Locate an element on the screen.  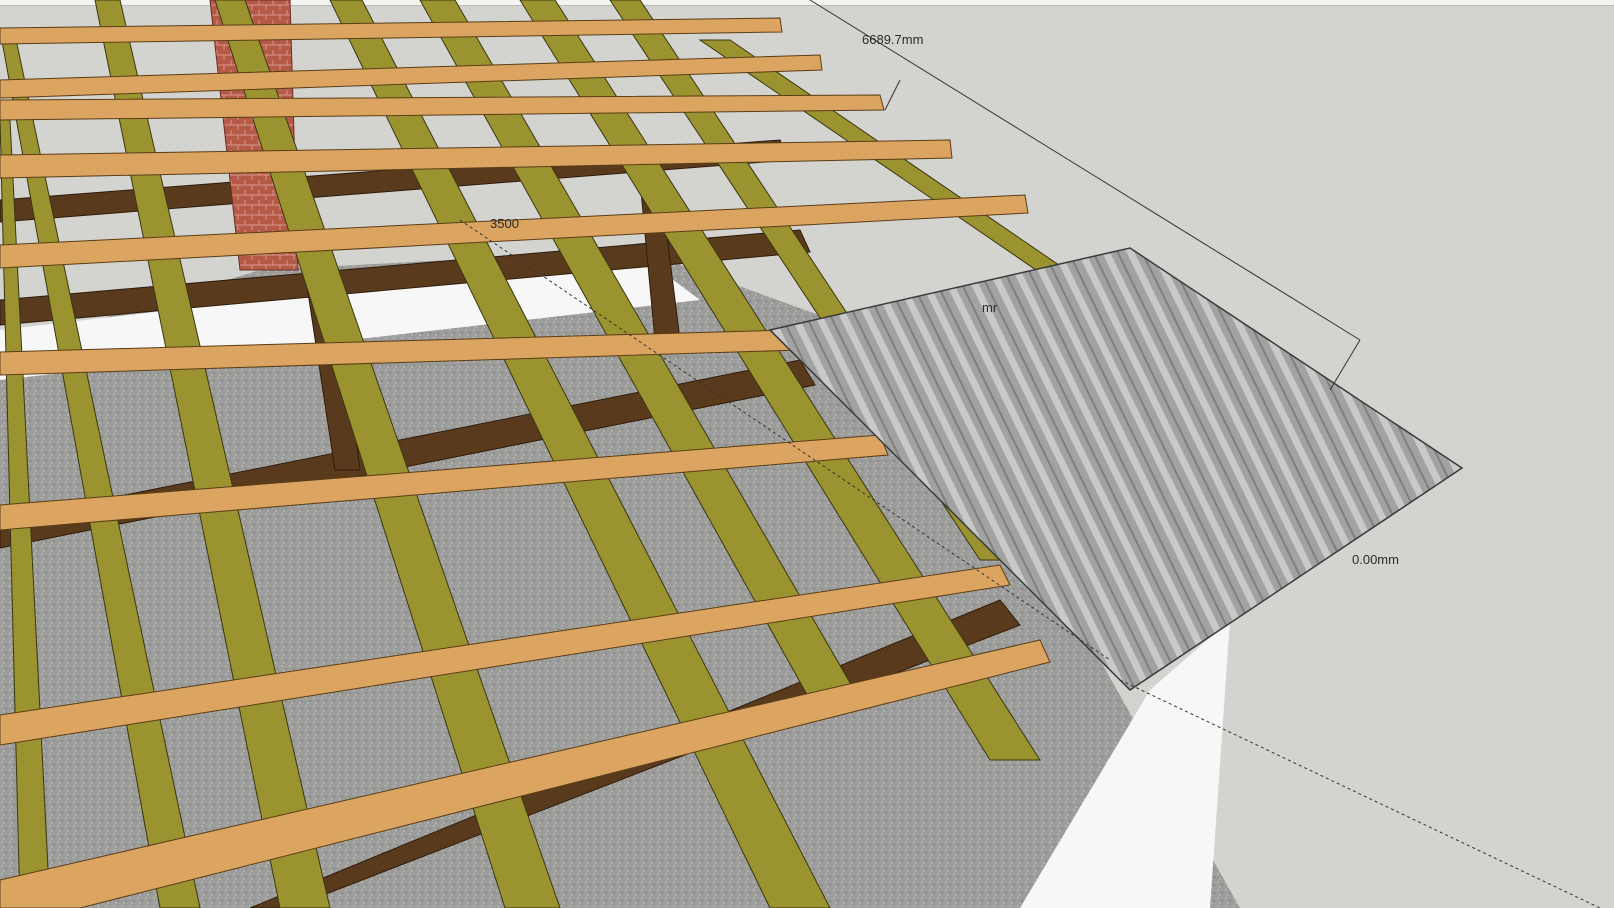
dimension-label-zero: 0.00mm is located at coordinates (1375, 559).